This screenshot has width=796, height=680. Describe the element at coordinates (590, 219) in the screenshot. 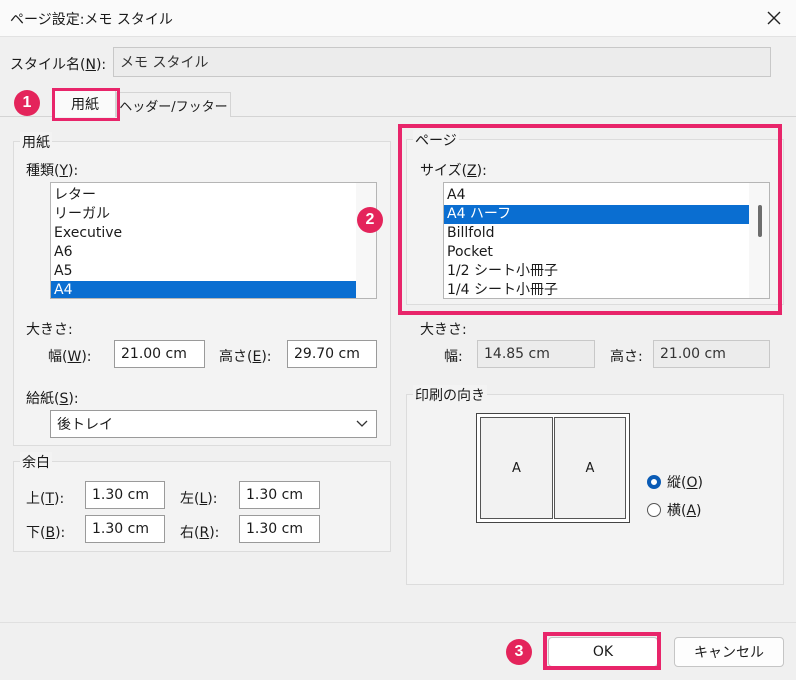

I see `highlight-page-group` at that location.